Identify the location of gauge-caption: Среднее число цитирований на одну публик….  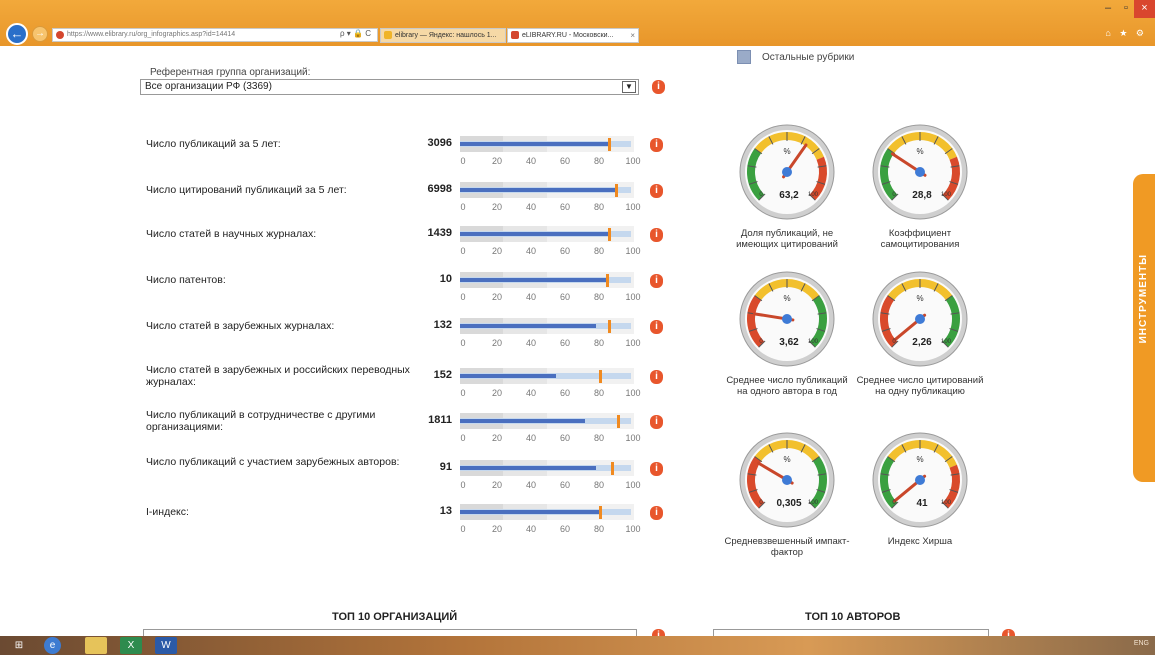
(920, 386).